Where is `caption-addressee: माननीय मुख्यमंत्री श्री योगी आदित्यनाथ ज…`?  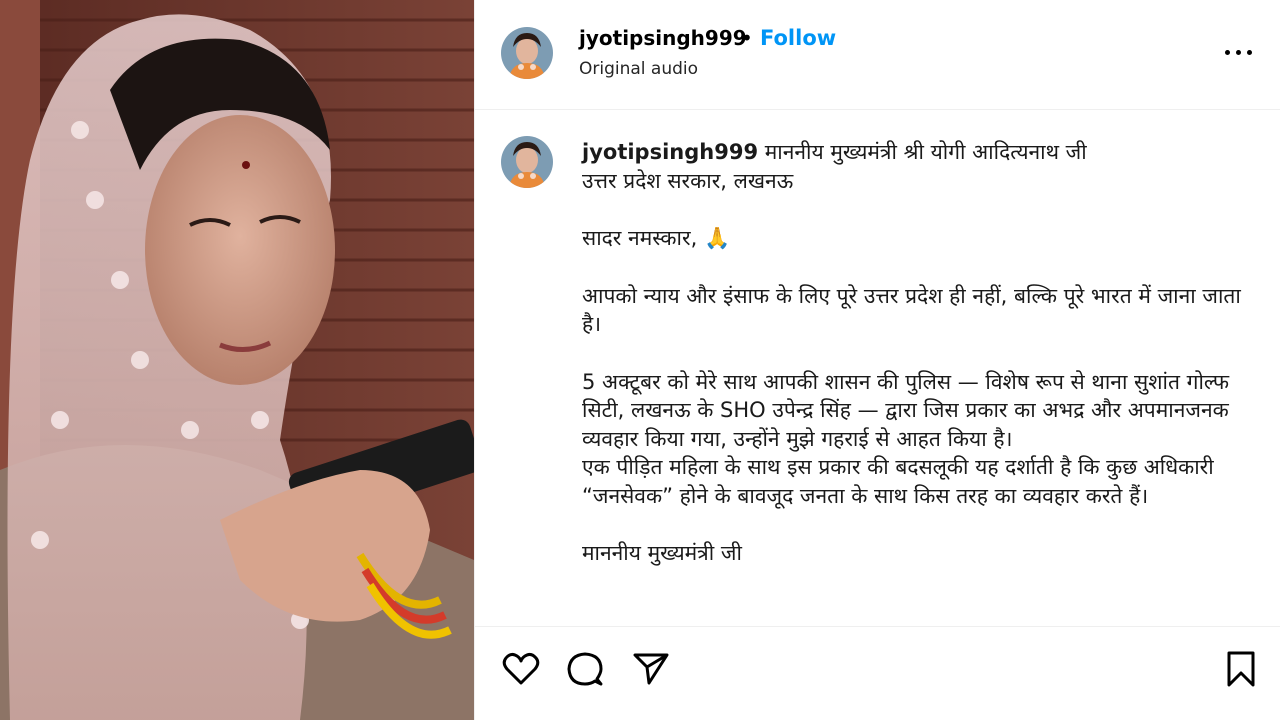 caption-addressee: माननीय मुख्यमंत्री श्री योगी आदित्यनाथ ज… is located at coordinates (925, 152).